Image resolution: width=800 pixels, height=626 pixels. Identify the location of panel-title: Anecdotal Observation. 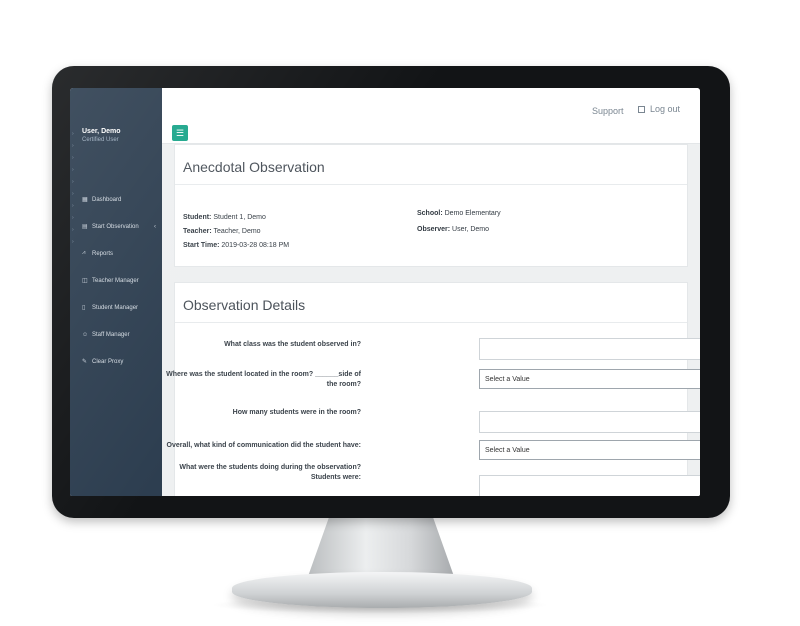
(431, 165).